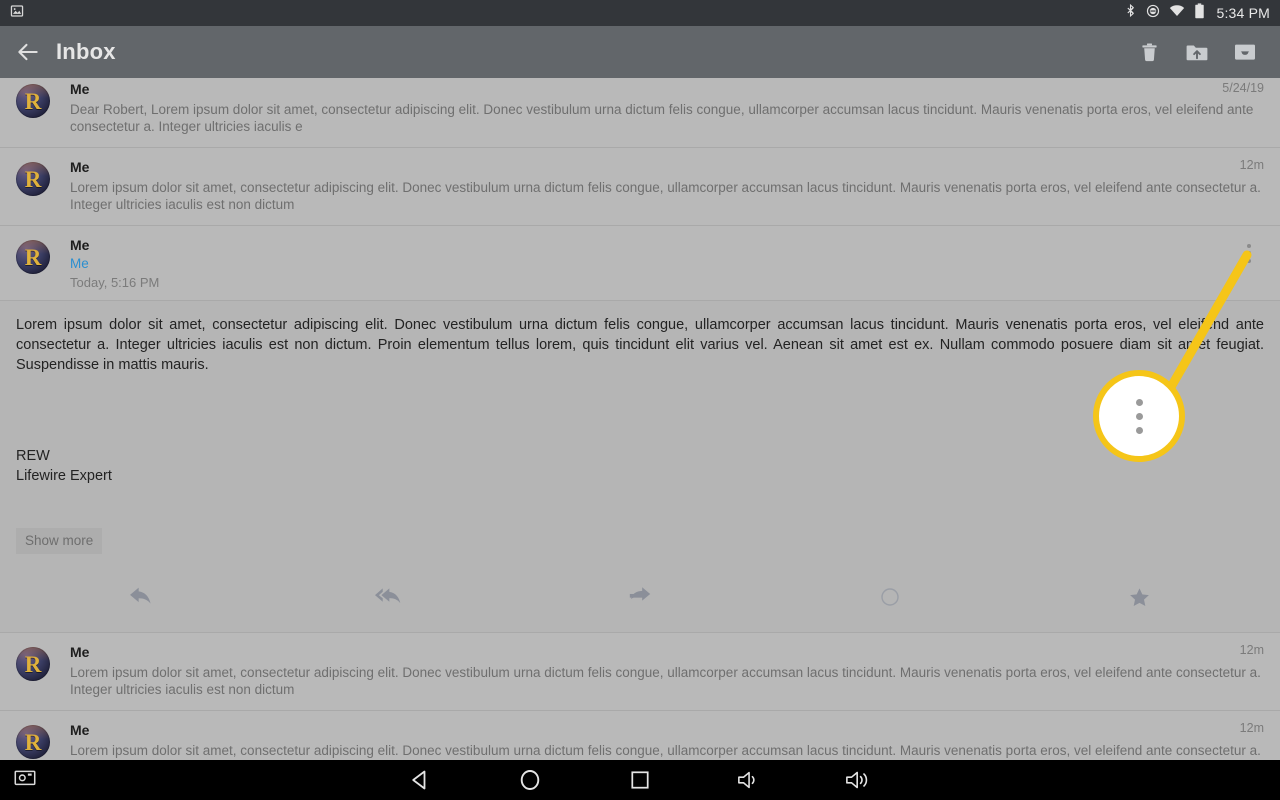  I want to click on expanded-sender: Me, so click(80, 245).